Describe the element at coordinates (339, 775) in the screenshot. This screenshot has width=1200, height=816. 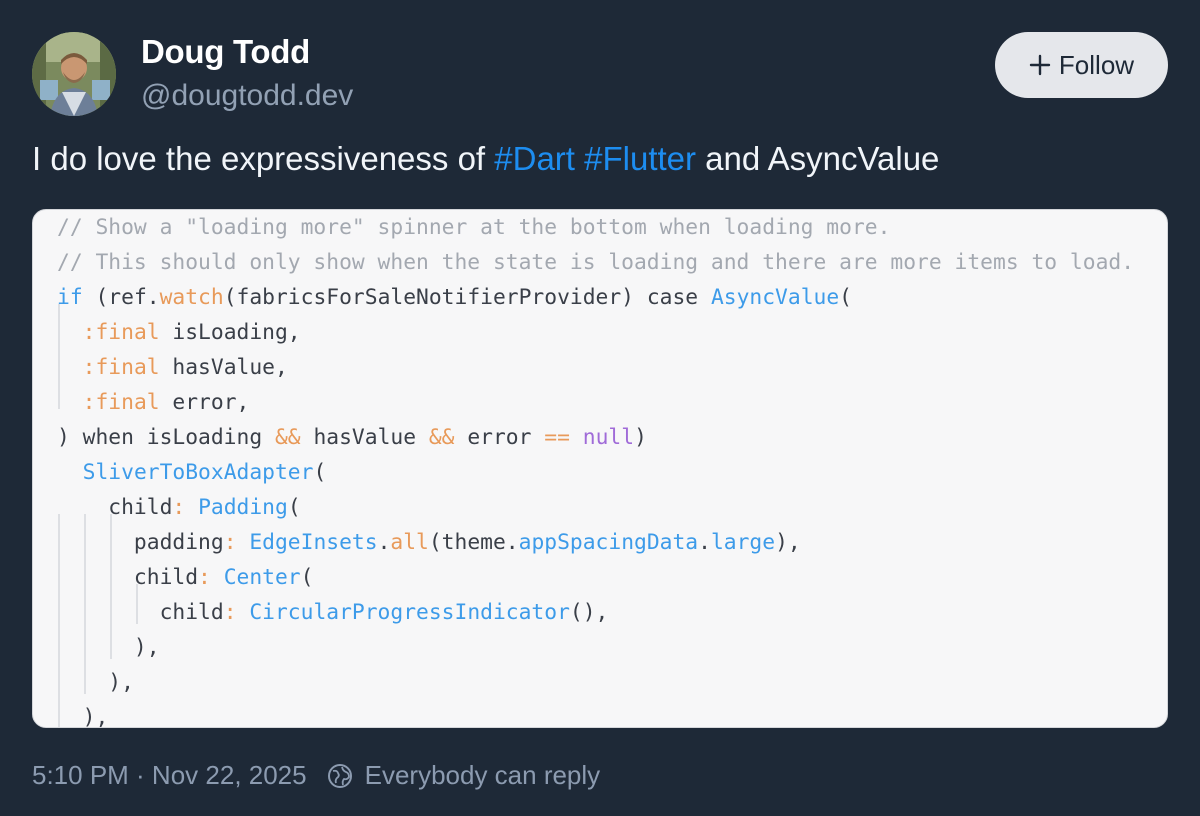
I see `globe-icon` at that location.